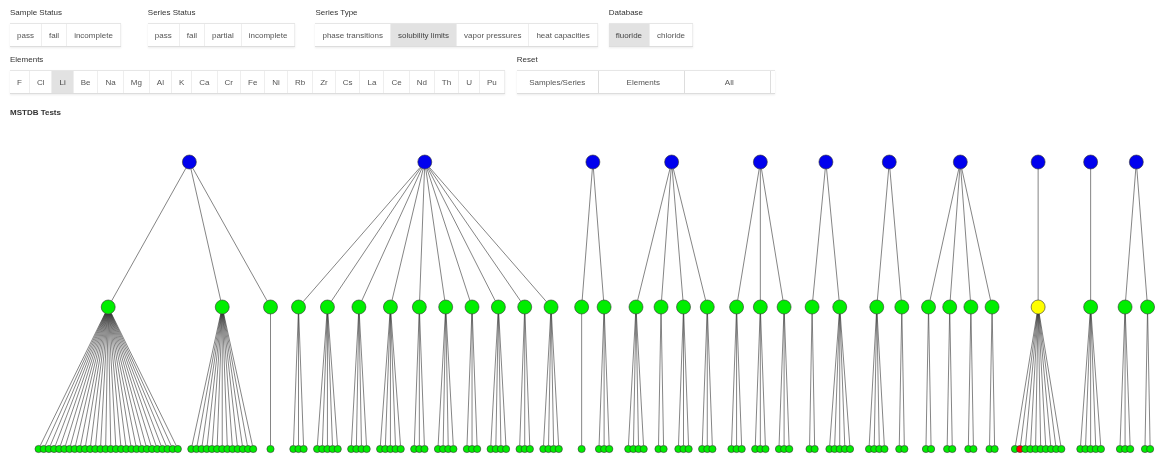 The image size is (1161, 461). I want to click on toggle-button: K, so click(182, 82).